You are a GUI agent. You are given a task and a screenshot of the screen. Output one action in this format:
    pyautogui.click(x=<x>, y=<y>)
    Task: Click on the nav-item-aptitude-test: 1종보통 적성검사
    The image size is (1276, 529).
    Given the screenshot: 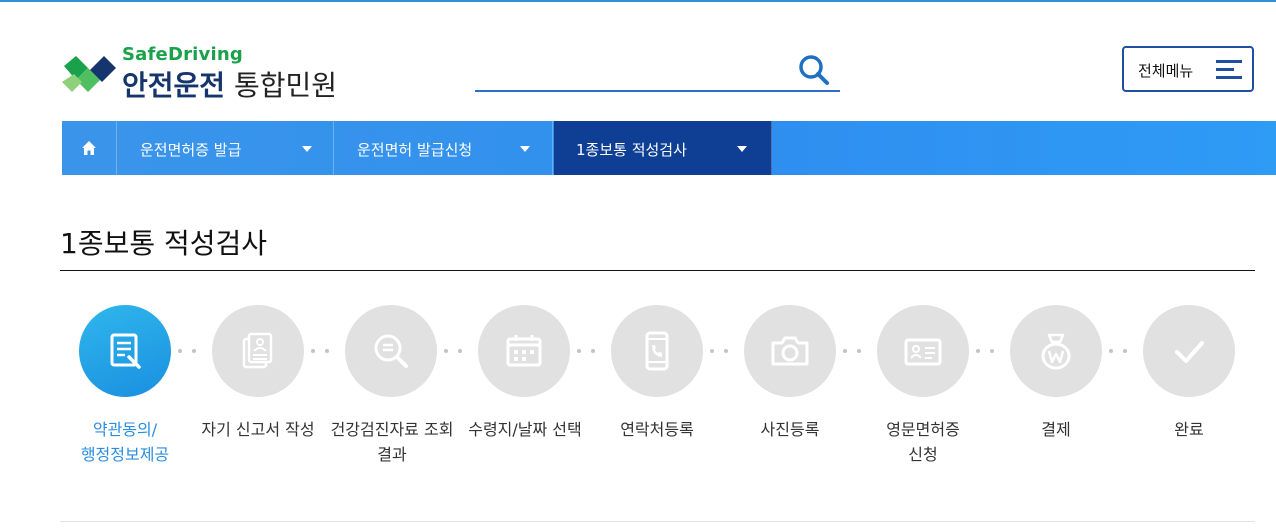 What is the action you would take?
    pyautogui.click(x=663, y=148)
    